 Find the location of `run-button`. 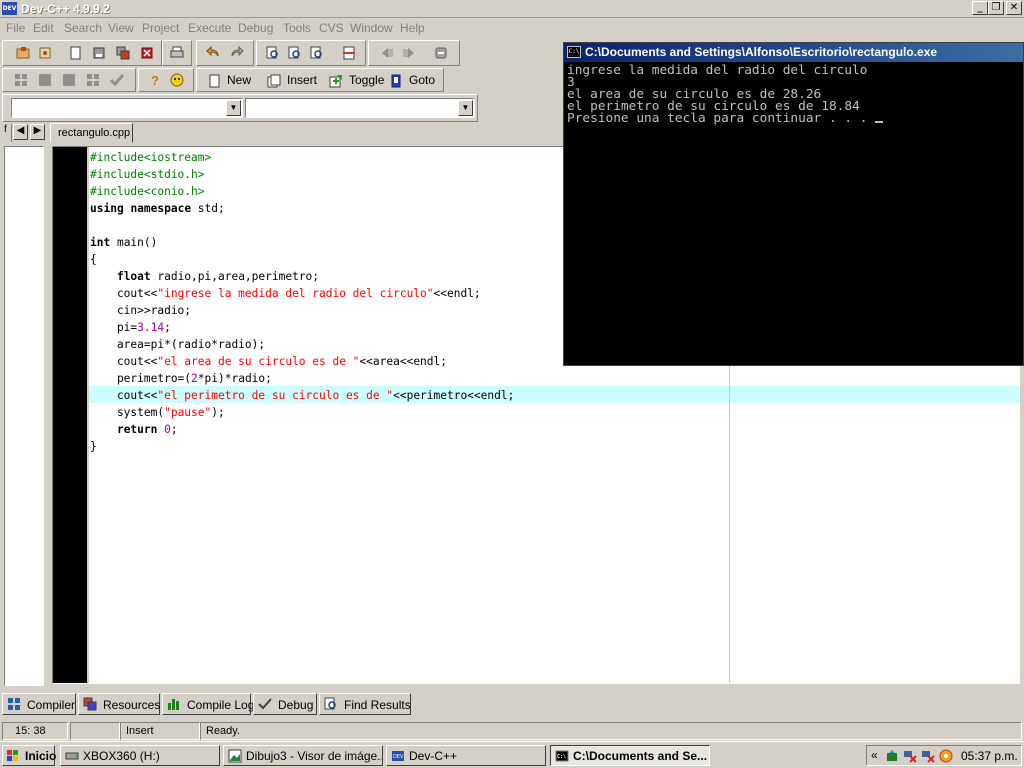

run-button is located at coordinates (45, 80).